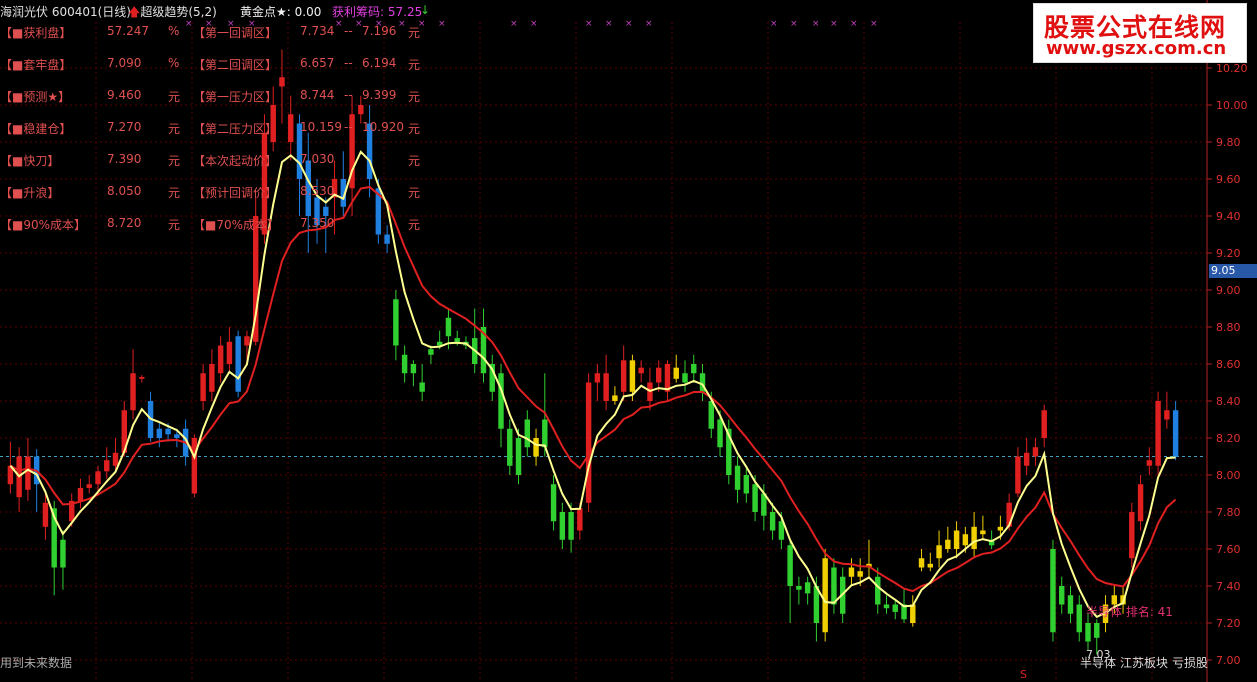 The image size is (1257, 682). What do you see at coordinates (425, 10) in the screenshot?
I see `arrow-down-icon: ↓` at bounding box center [425, 10].